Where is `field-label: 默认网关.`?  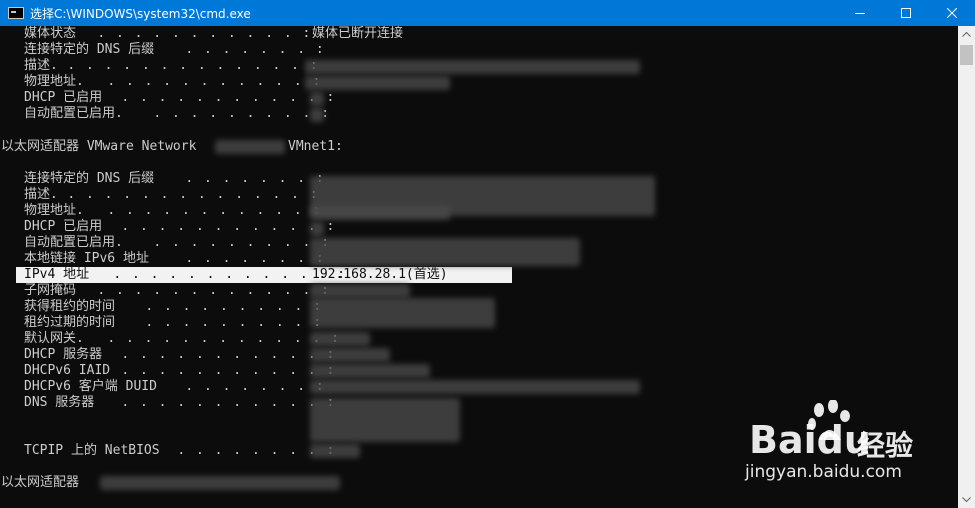
field-label: 默认网关. is located at coordinates (54, 338).